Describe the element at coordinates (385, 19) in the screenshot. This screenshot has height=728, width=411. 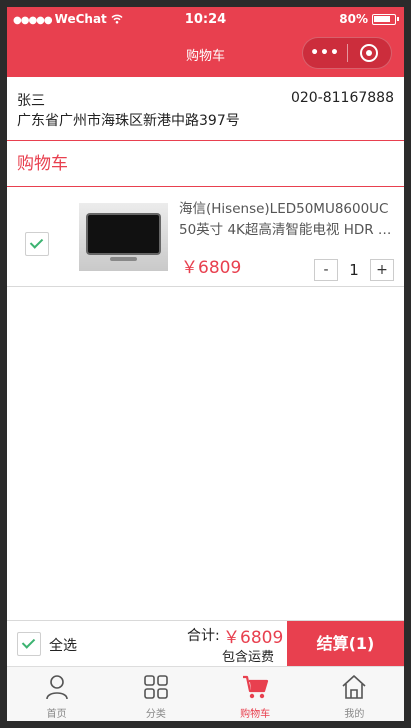
I see `battery-icon` at that location.